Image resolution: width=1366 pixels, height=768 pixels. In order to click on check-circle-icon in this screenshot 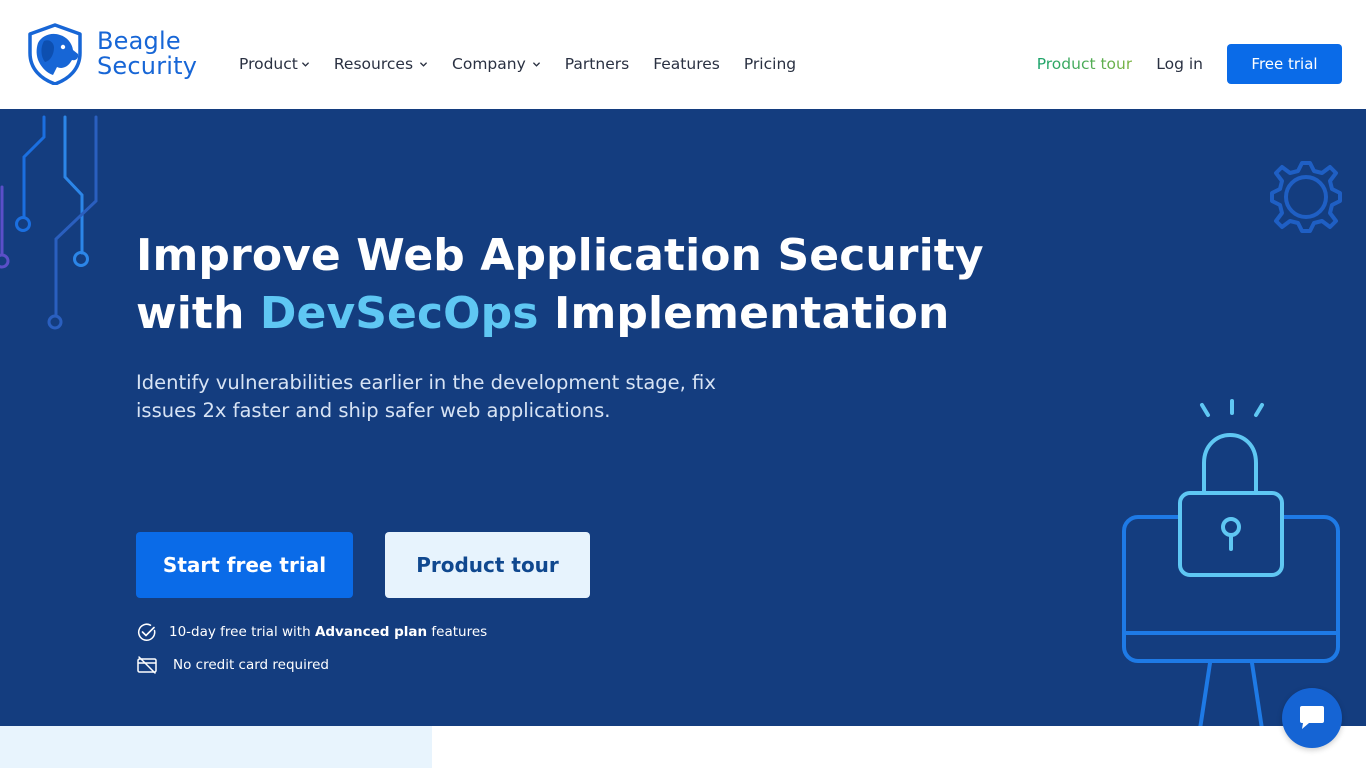, I will do `click(146, 632)`.